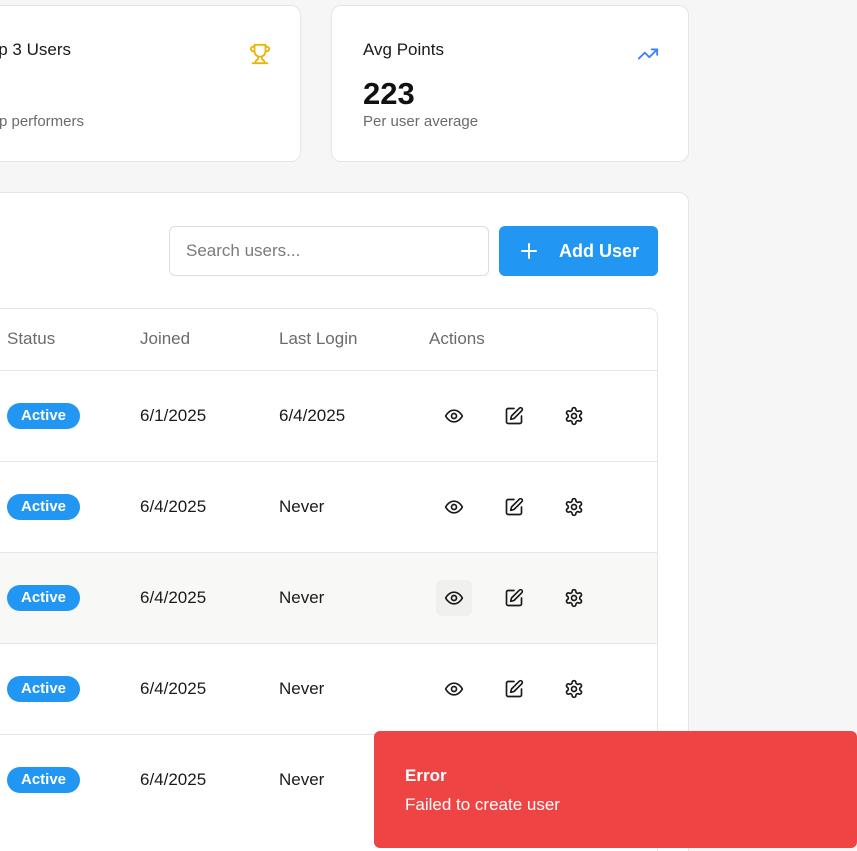 The height and width of the screenshot is (851, 857). I want to click on joined-date: 6/1/2025, so click(173, 415).